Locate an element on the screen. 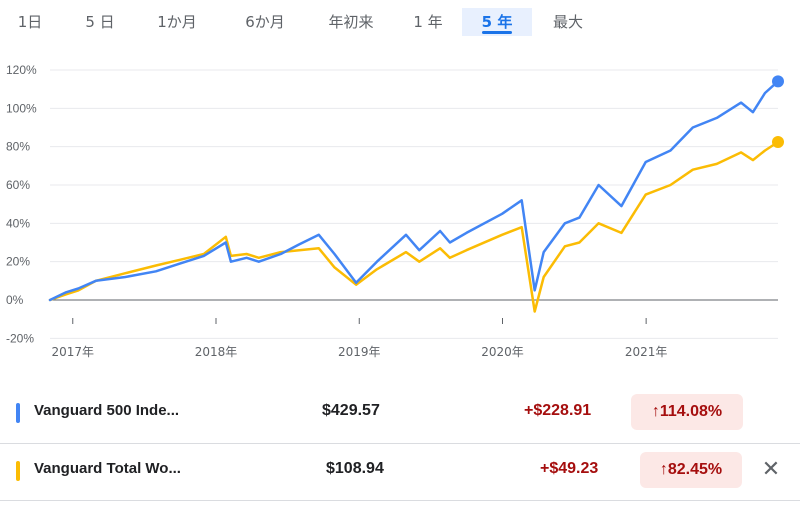 This screenshot has width=800, height=505. x-tick-label: 2017年 is located at coordinates (72, 352).